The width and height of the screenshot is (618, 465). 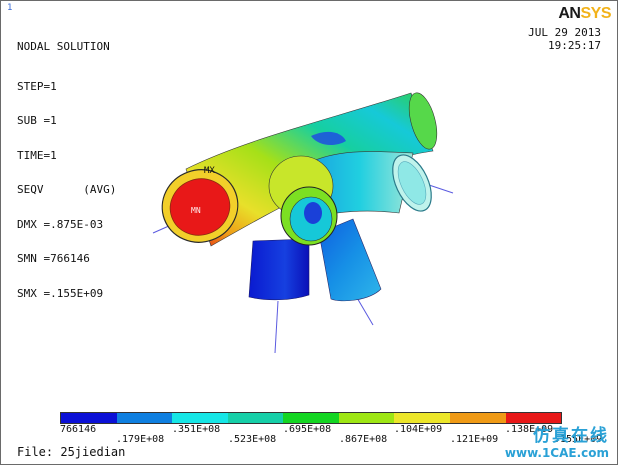 What do you see at coordinates (276, 327) in the screenshot?
I see `load-line-down` at bounding box center [276, 327].